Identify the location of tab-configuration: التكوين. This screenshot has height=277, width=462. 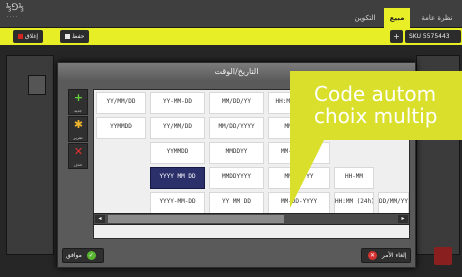
(365, 18).